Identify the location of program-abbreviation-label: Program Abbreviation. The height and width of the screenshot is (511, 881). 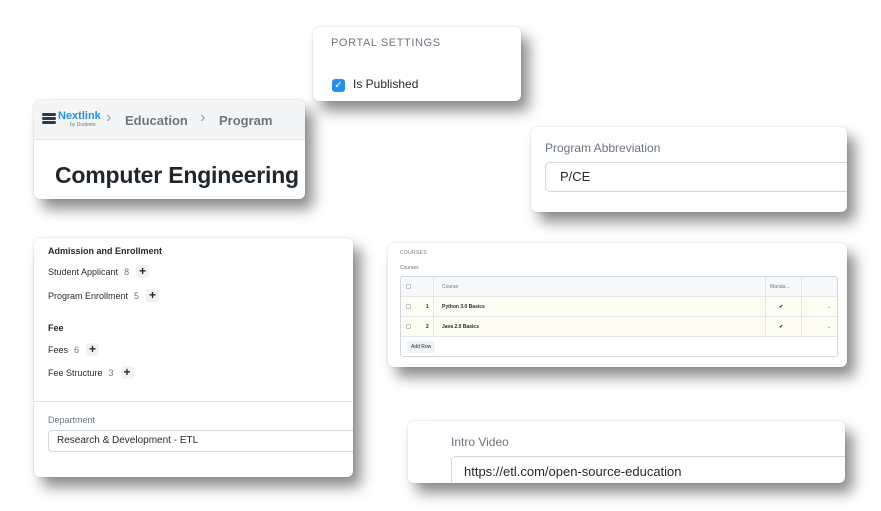
(603, 148).